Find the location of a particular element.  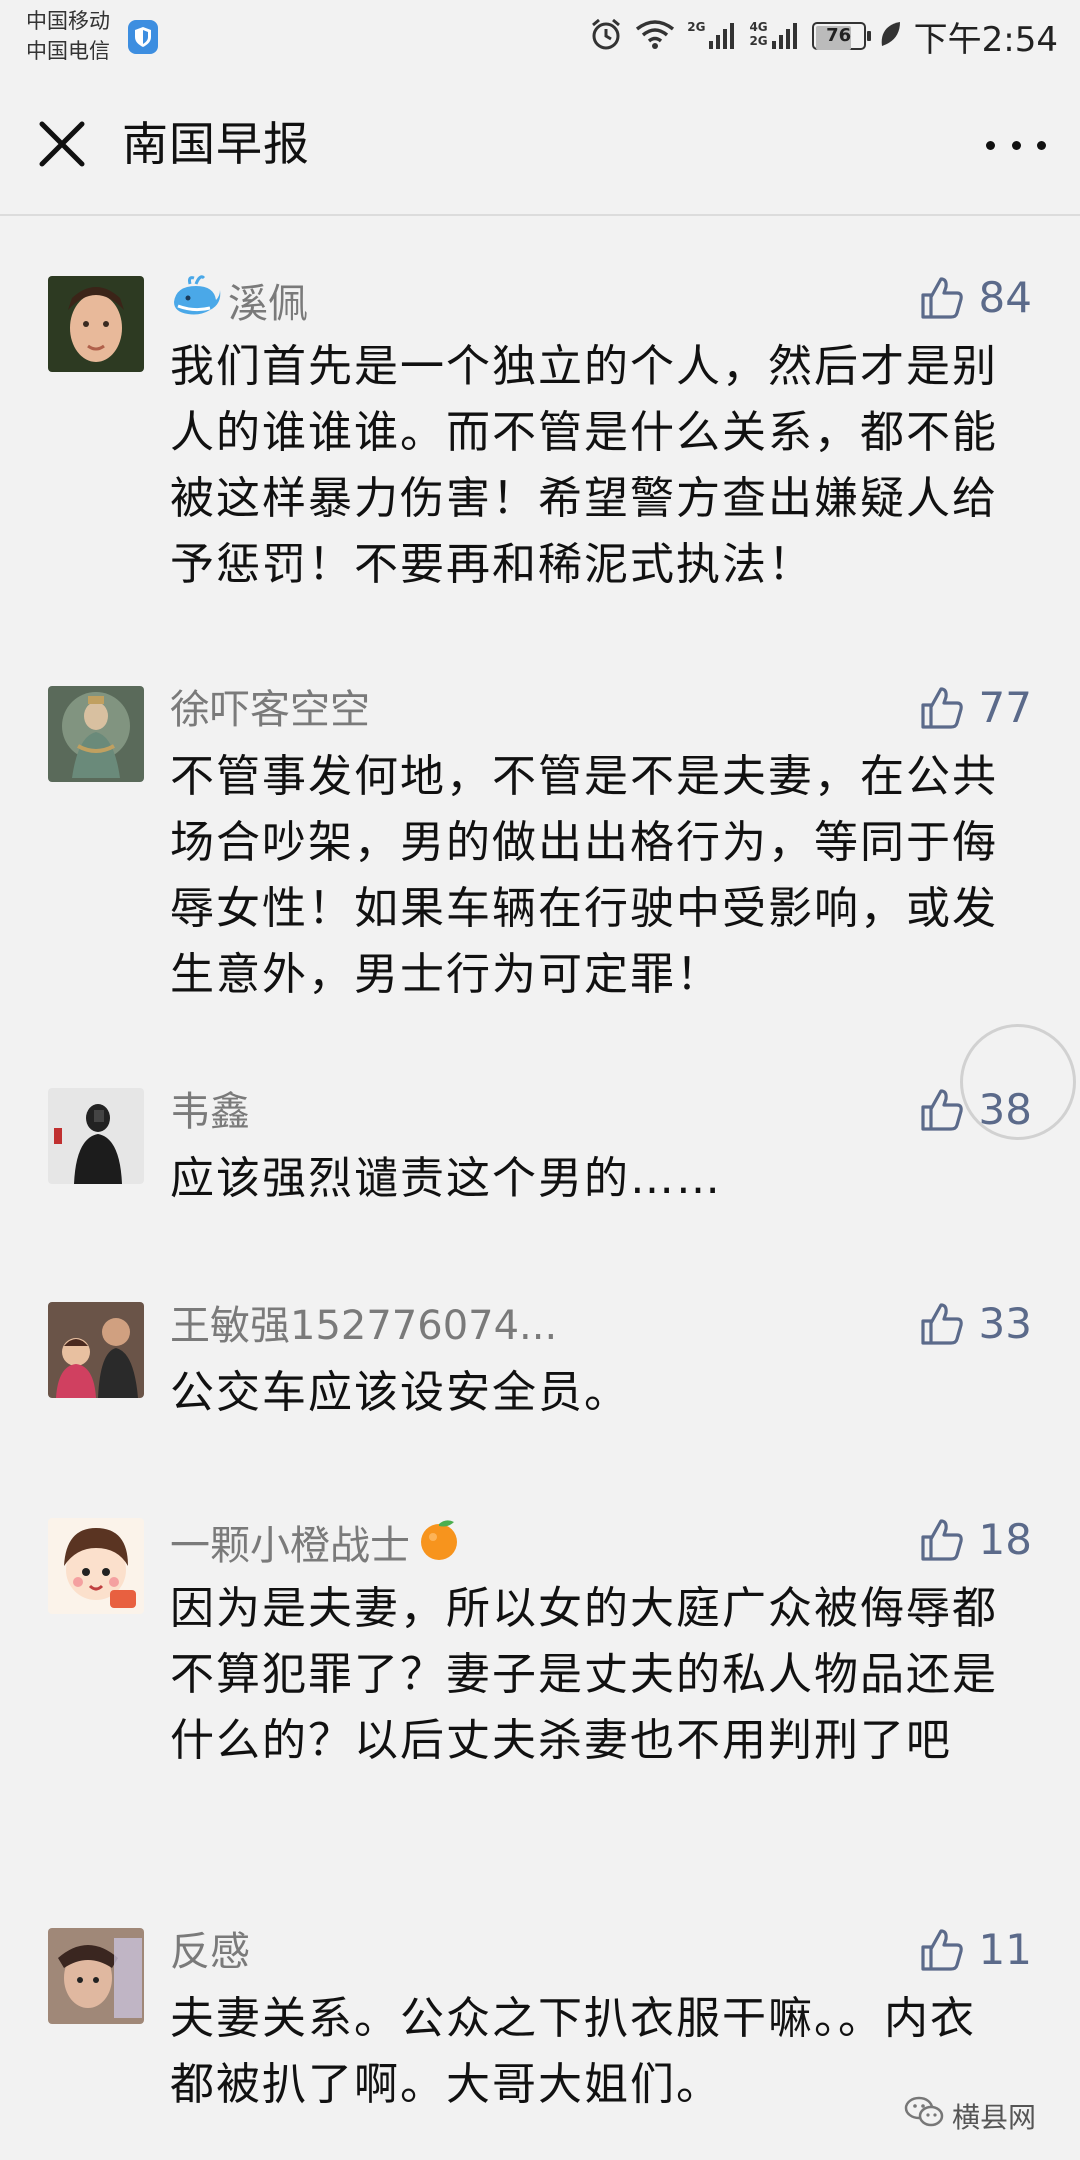

wechat-icon is located at coordinates (924, 2115).